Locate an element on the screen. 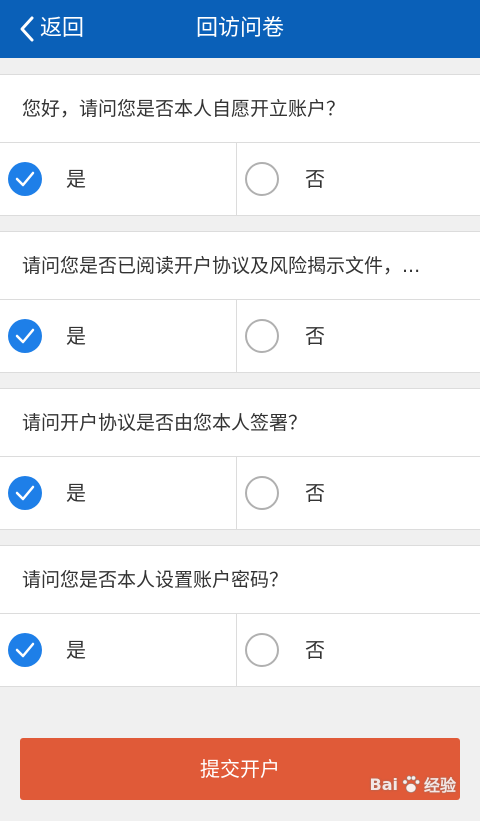  app-header: 返回 回访问卷 is located at coordinates (240, 29).